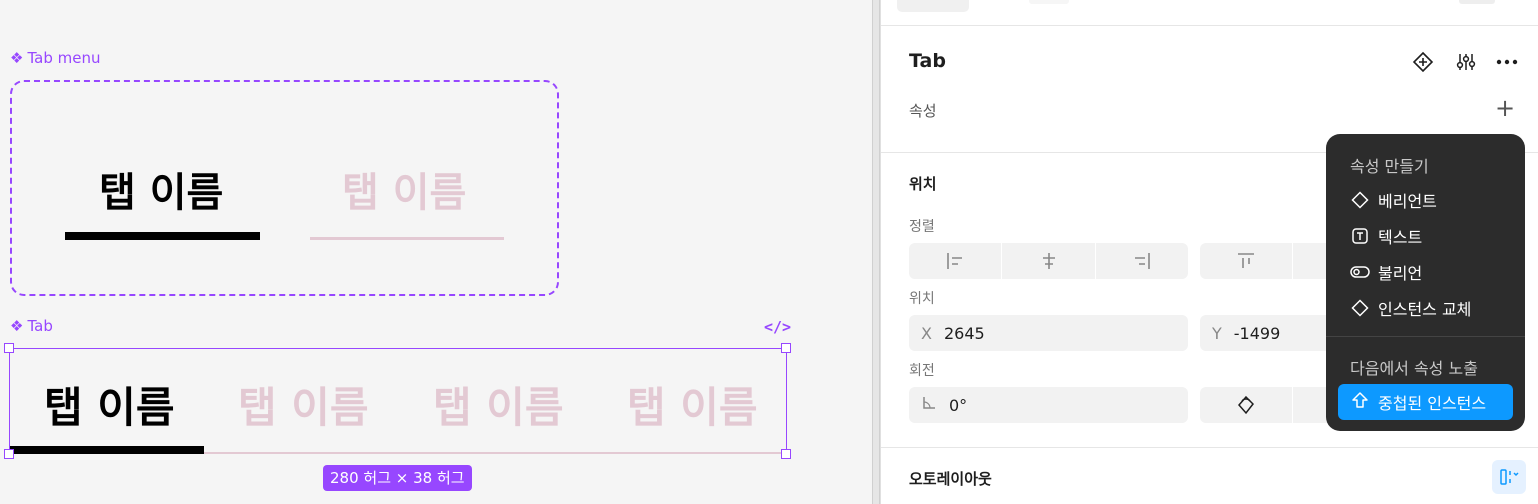 The height and width of the screenshot is (504, 1538). I want to click on component-diamond-icon, so click(1423, 62).